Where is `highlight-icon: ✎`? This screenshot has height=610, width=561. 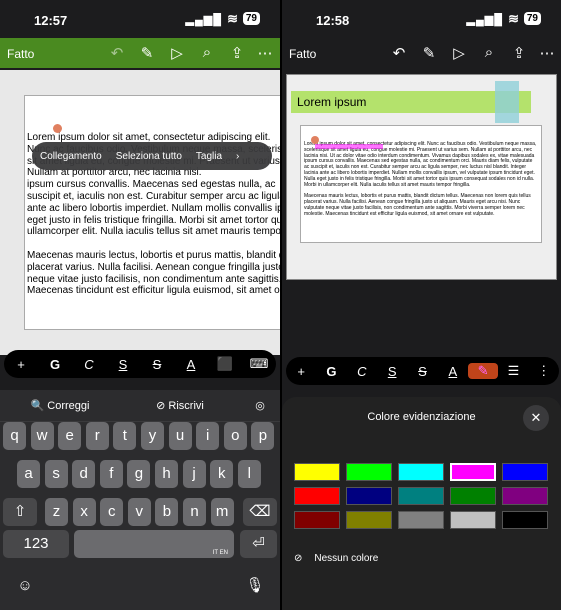 highlight-icon: ✎ is located at coordinates (483, 371).